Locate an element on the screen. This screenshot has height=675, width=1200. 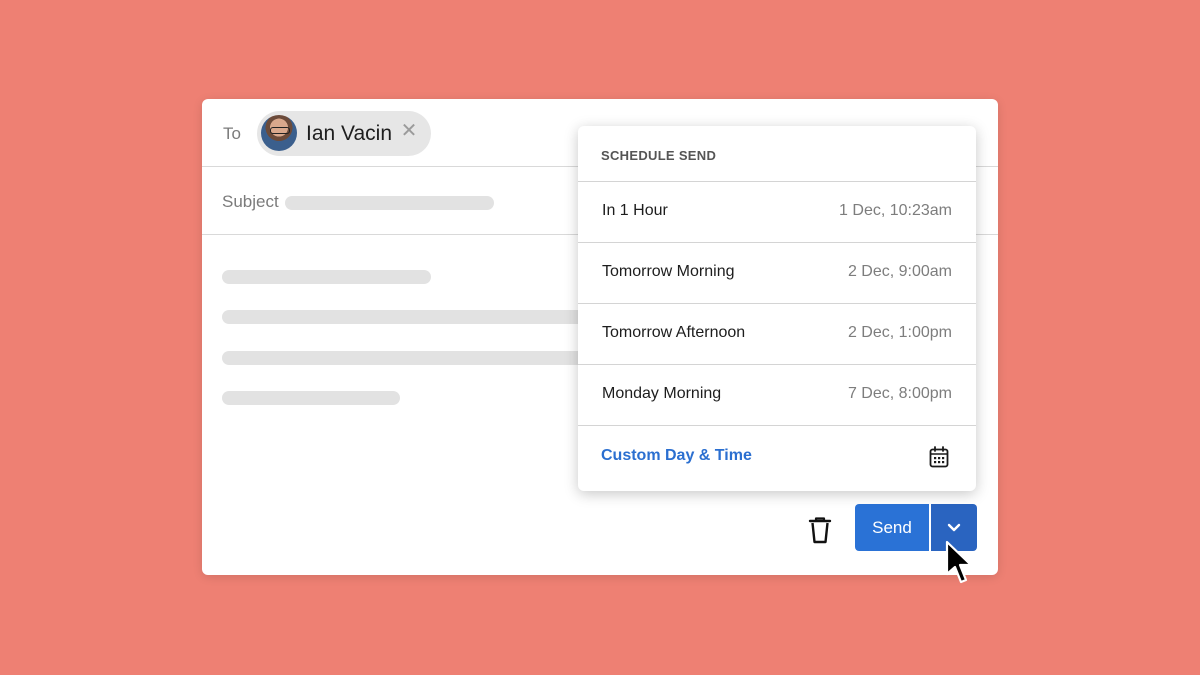
menu-item-tomorrow-morning: Tomorrow Morning 2 Dec, 9:00am is located at coordinates (777, 273).